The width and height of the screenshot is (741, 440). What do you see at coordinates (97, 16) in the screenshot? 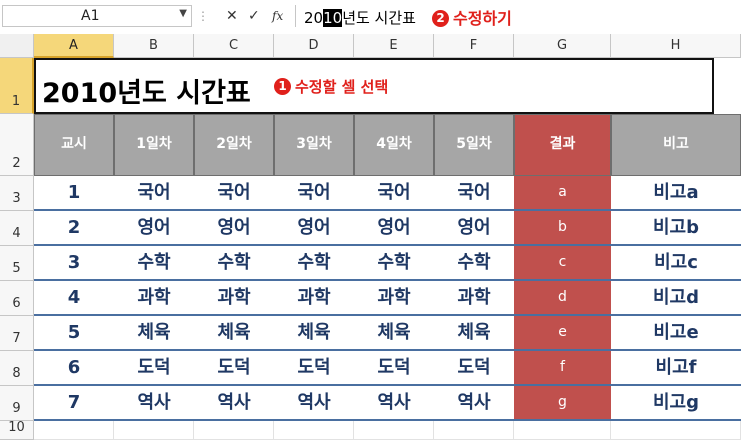
I see `name-box: A1 ▼` at bounding box center [97, 16].